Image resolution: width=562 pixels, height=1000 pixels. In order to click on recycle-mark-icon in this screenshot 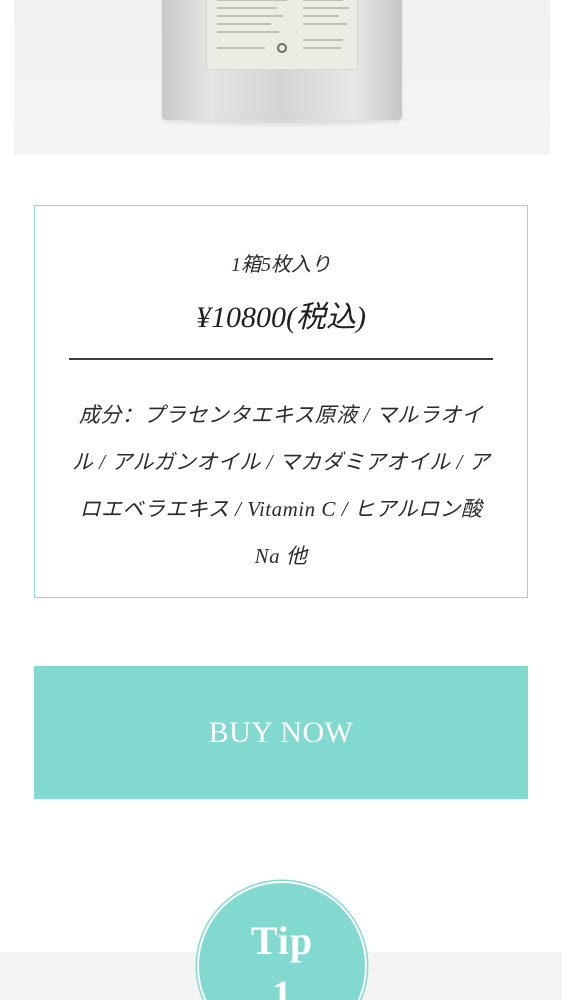, I will do `click(282, 48)`.